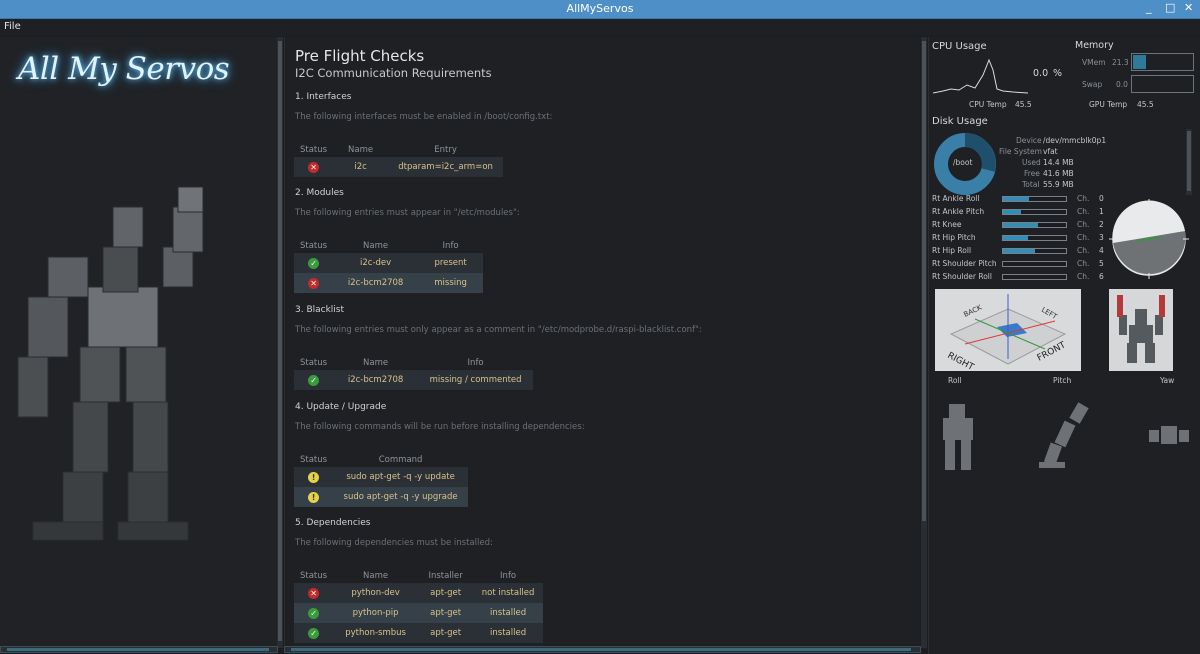 The image size is (1200, 654). What do you see at coordinates (139, 649) in the screenshot?
I see `left-horizontal-scrollbar` at bounding box center [139, 649].